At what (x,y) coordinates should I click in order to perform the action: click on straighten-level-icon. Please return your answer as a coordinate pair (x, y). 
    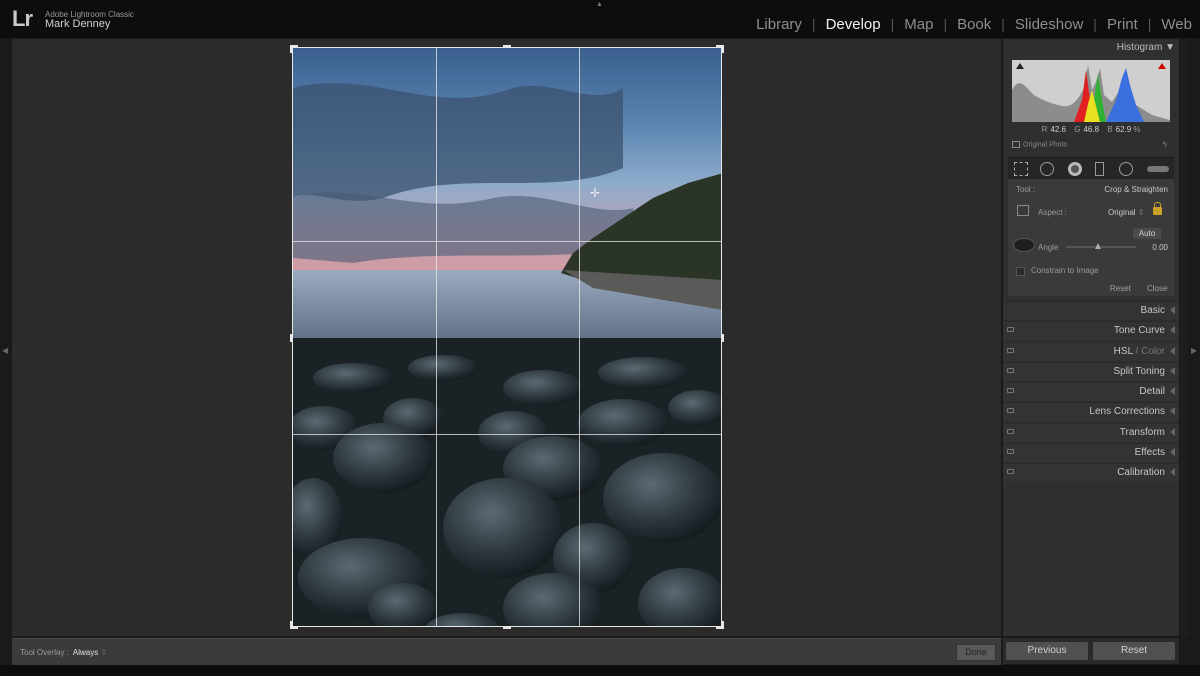
    Looking at the image, I should click on (1024, 245).